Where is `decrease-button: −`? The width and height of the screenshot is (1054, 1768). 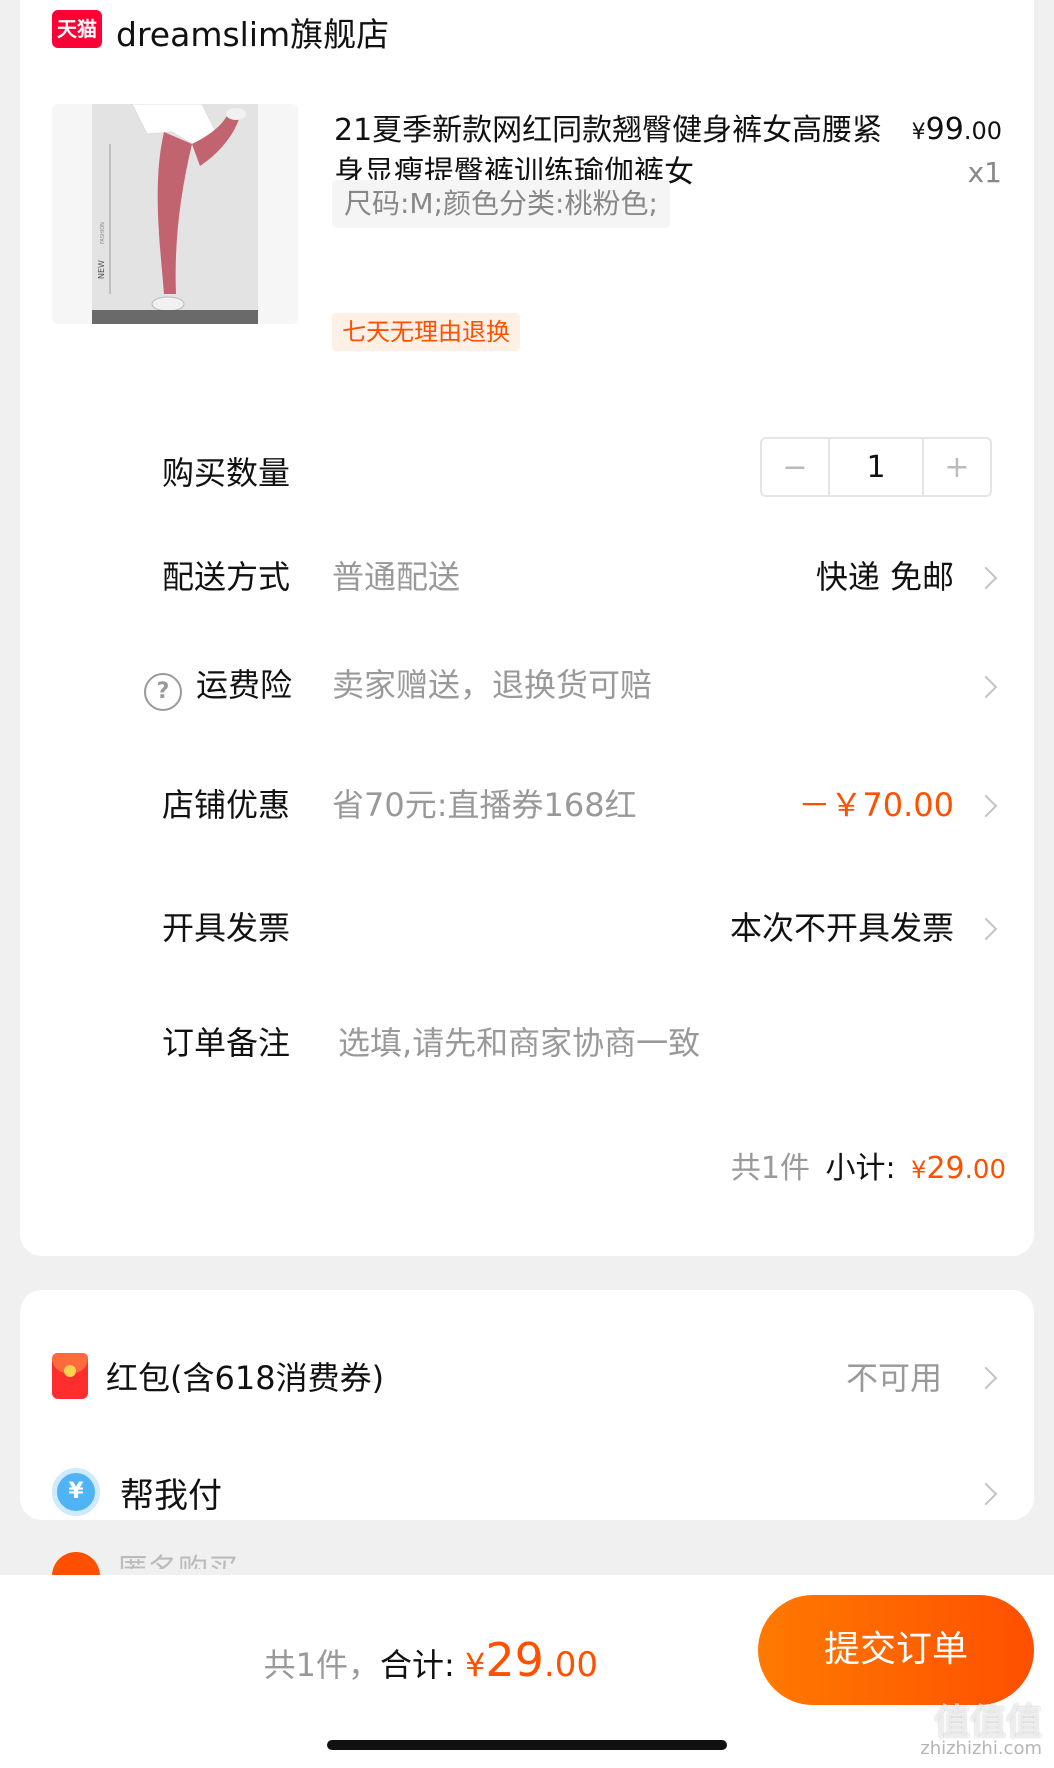 decrease-button: − is located at coordinates (795, 467).